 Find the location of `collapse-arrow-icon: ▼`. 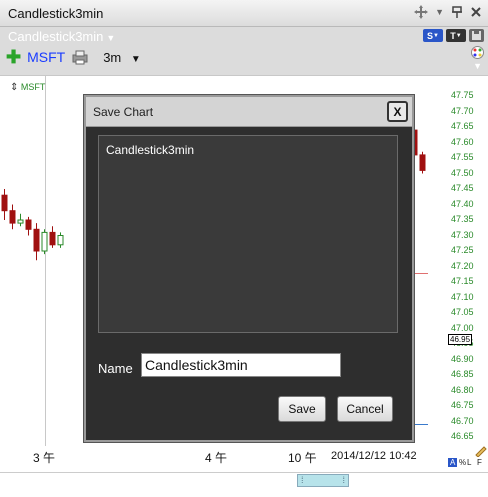

collapse-arrow-icon: ▼ is located at coordinates (477, 66).